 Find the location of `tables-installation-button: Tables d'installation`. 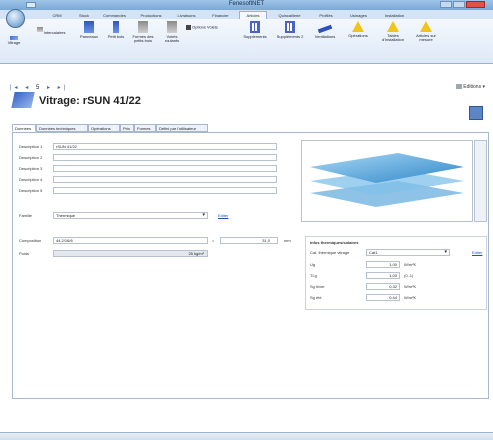

tables-installation-button: Tables d'installation is located at coordinates (393, 31).